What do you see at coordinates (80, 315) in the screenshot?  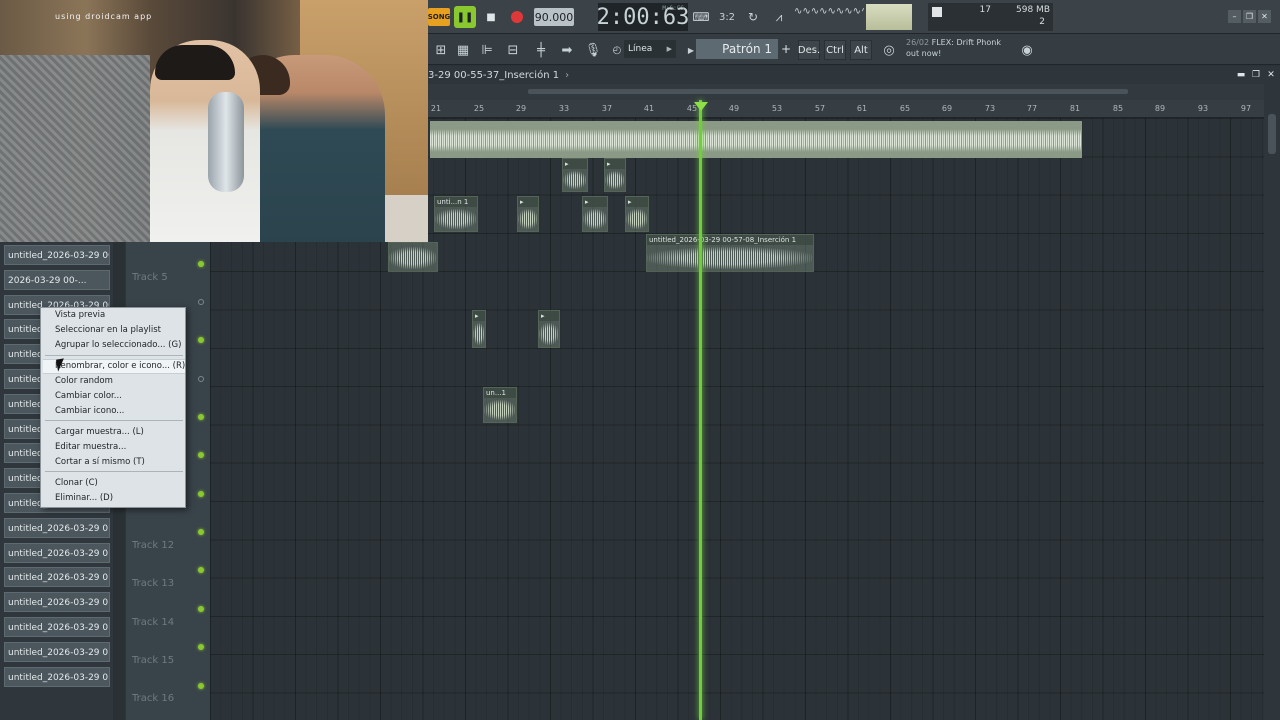 I see `context-menu-item: Vista previa` at bounding box center [80, 315].